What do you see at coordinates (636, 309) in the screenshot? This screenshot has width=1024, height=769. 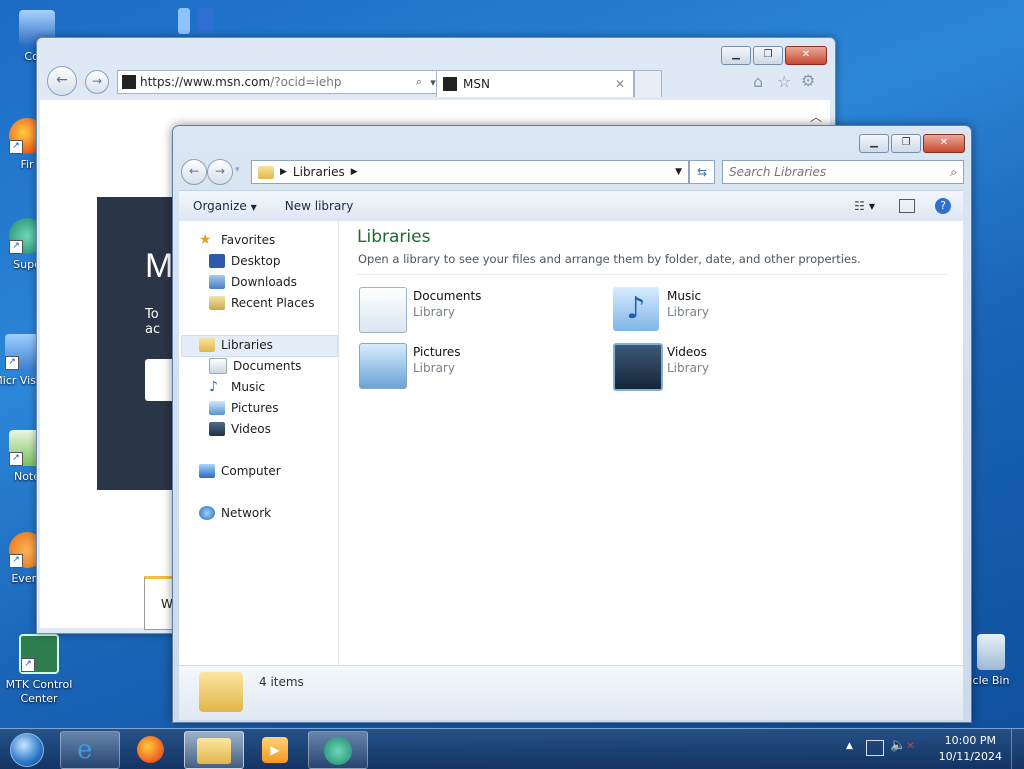 I see `music-library-icon: ♪` at bounding box center [636, 309].